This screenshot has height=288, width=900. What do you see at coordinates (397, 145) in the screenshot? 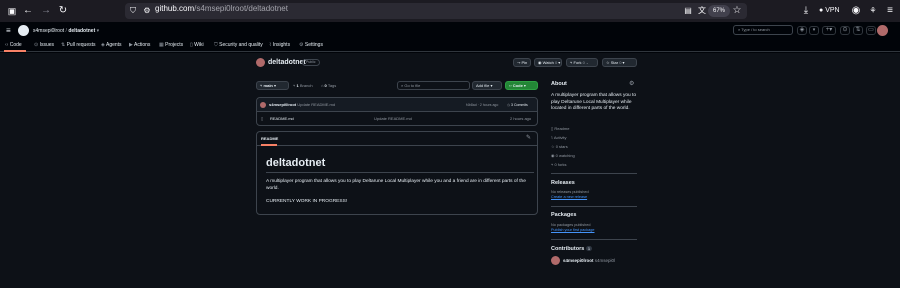
I see `readme-divider` at bounding box center [397, 145].